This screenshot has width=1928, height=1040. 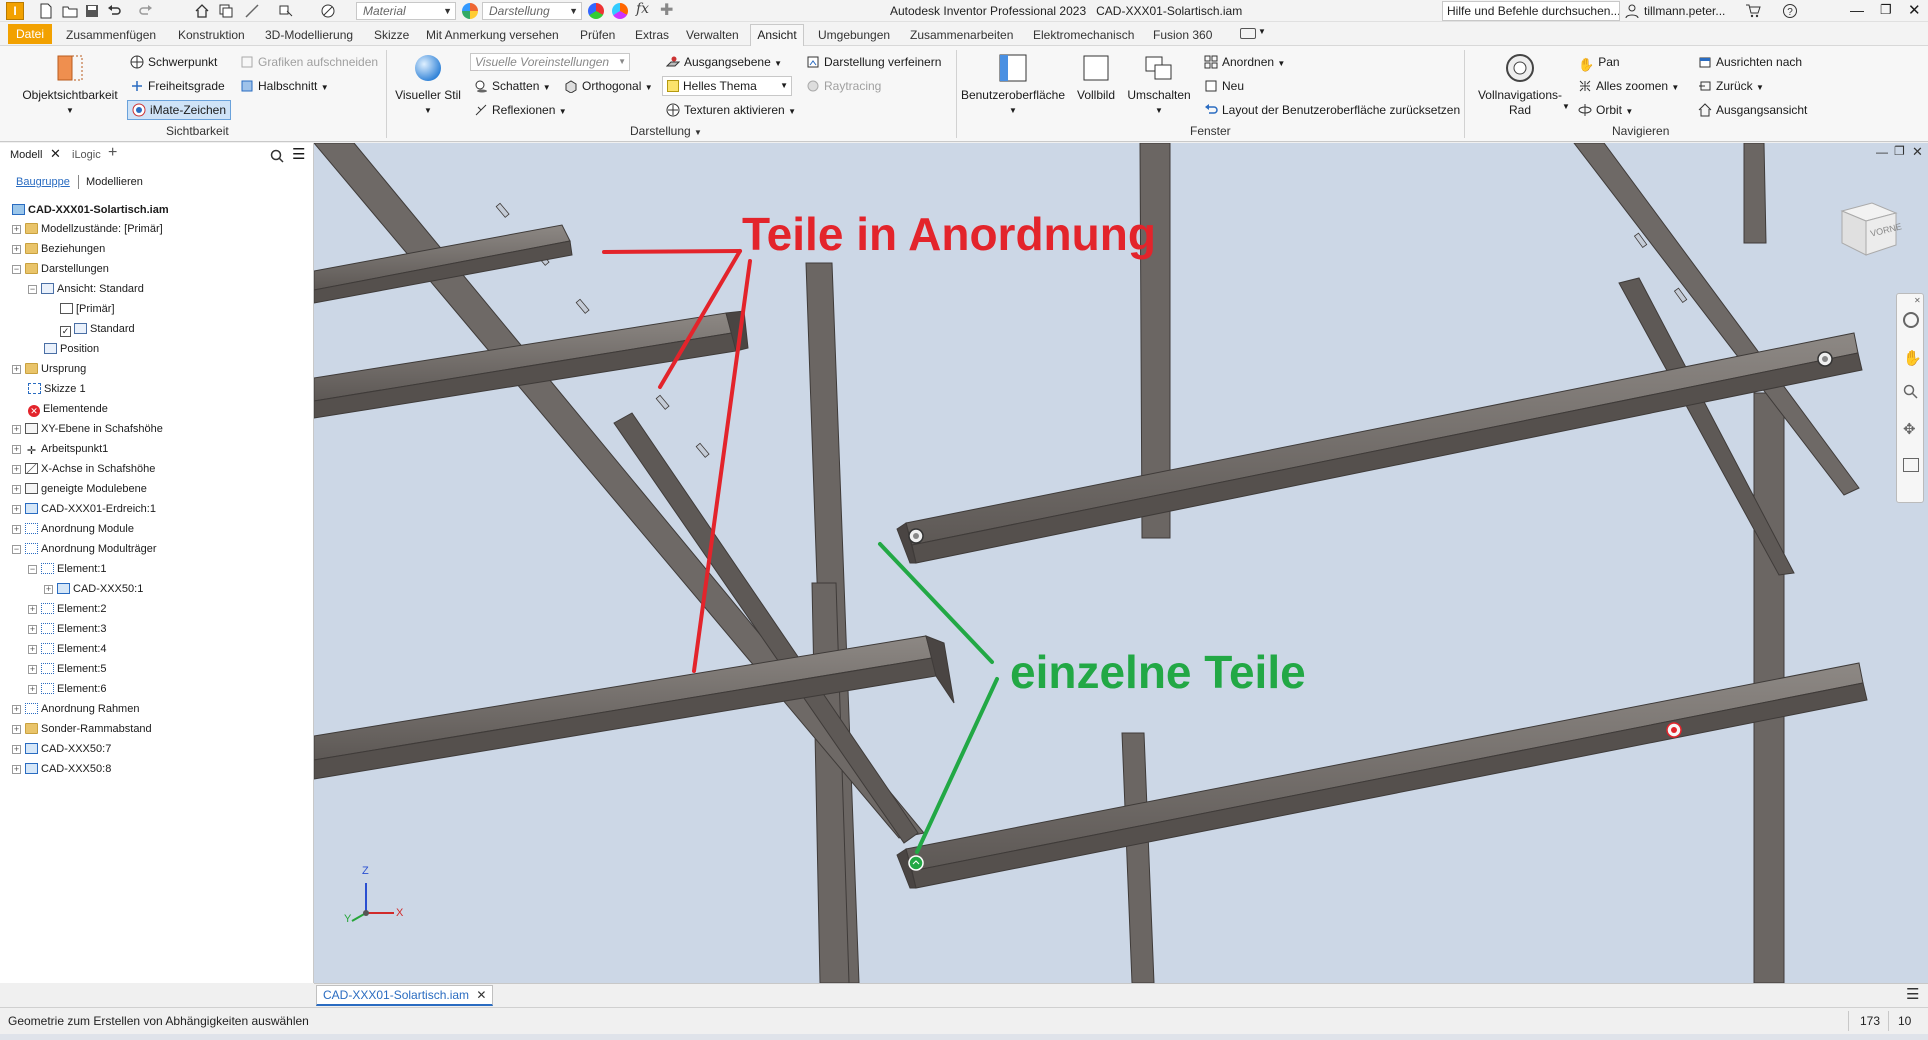 I want to click on tree-item-element3: + Element:3, so click(x=67, y=629).